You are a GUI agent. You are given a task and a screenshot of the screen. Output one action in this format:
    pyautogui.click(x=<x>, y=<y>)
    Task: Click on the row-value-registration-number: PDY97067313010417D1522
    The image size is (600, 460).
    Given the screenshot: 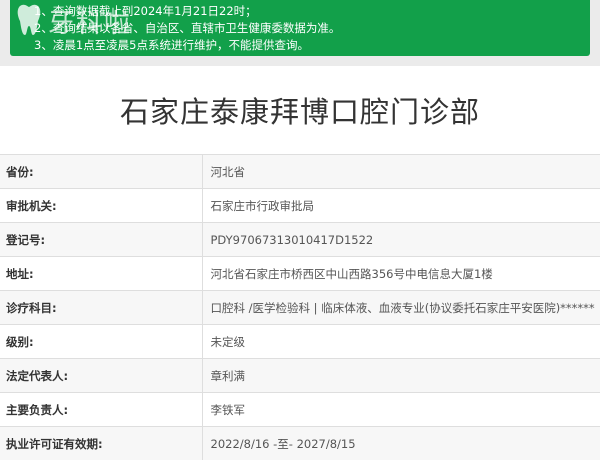 What is the action you would take?
    pyautogui.click(x=401, y=240)
    